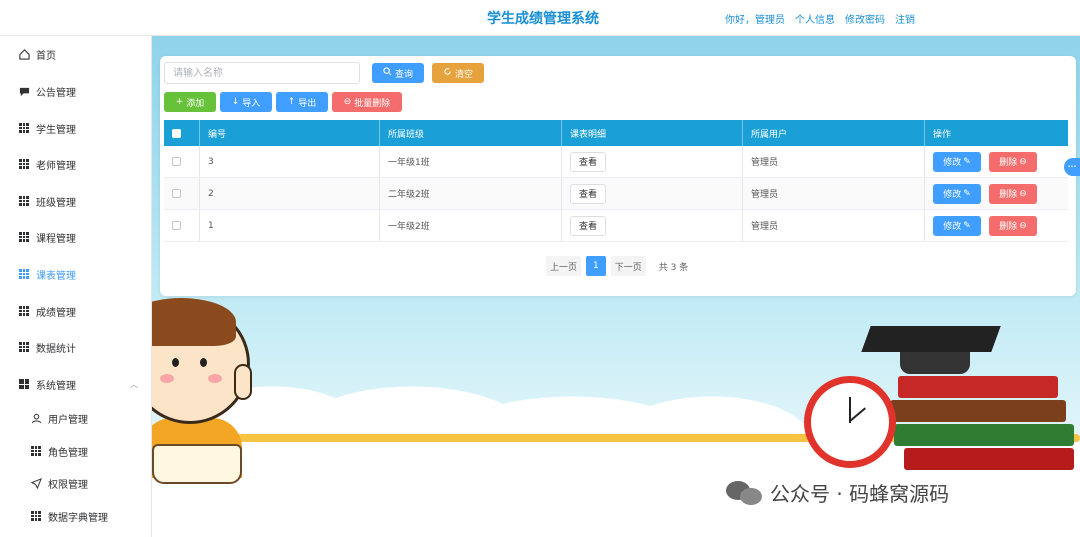 This screenshot has height=537, width=1080. Describe the element at coordinates (471, 225) in the screenshot. I see `class-cell: 一年级2班` at that location.